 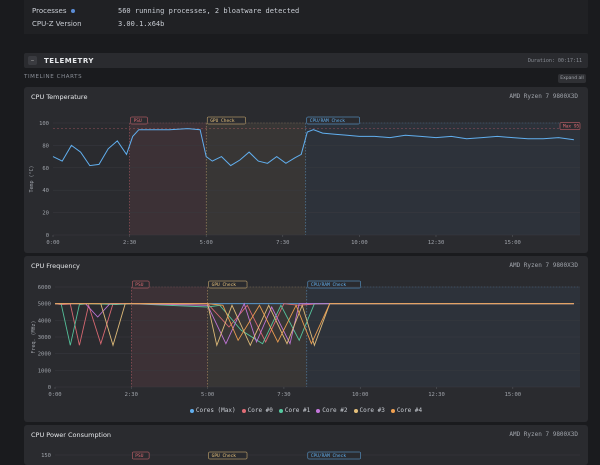 I want to click on legend-label: Core #0, so click(x=260, y=410).